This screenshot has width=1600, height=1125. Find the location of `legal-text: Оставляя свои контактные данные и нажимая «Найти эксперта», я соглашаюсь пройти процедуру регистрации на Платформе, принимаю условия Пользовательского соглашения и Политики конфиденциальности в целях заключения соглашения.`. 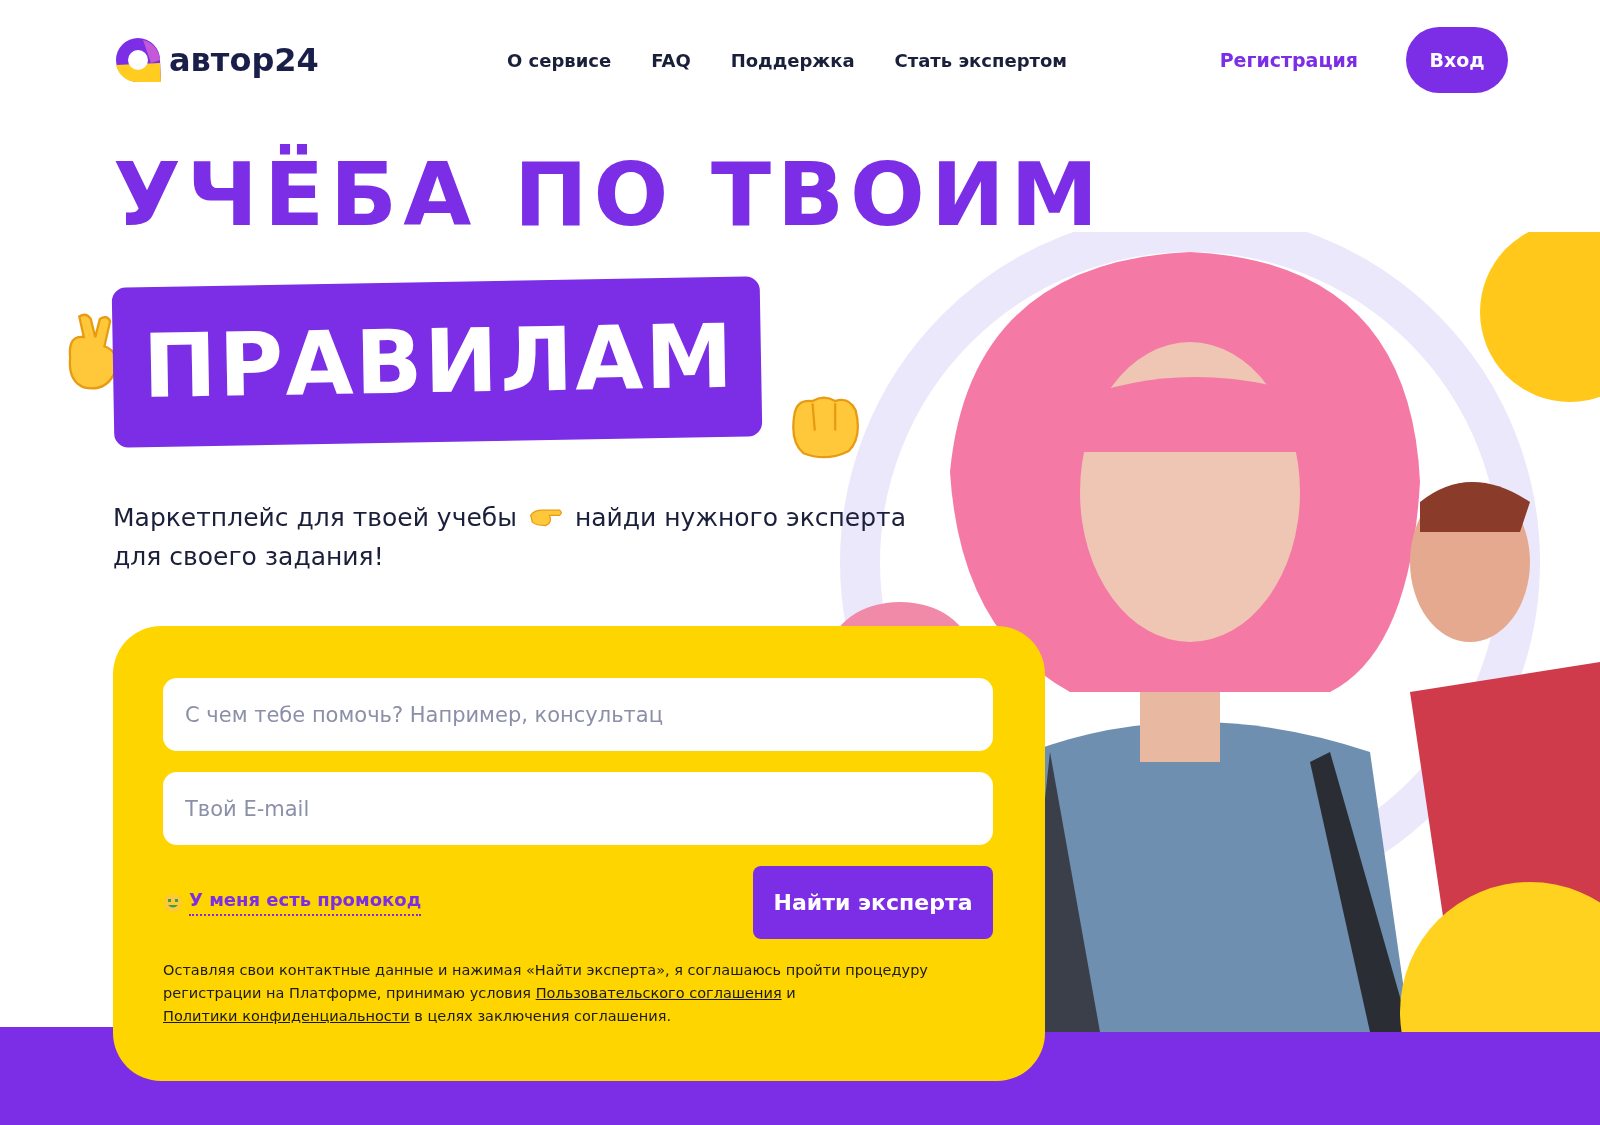

legal-text: Оставляя свои контактные данные и нажимая «Найти эксперта», я соглашаюсь пройти процедуру регистрации на Платформе, принимаю условия Пользовательского соглашения и Политики конфиденциальности в целях заключения соглашения. is located at coordinates (546, 993).